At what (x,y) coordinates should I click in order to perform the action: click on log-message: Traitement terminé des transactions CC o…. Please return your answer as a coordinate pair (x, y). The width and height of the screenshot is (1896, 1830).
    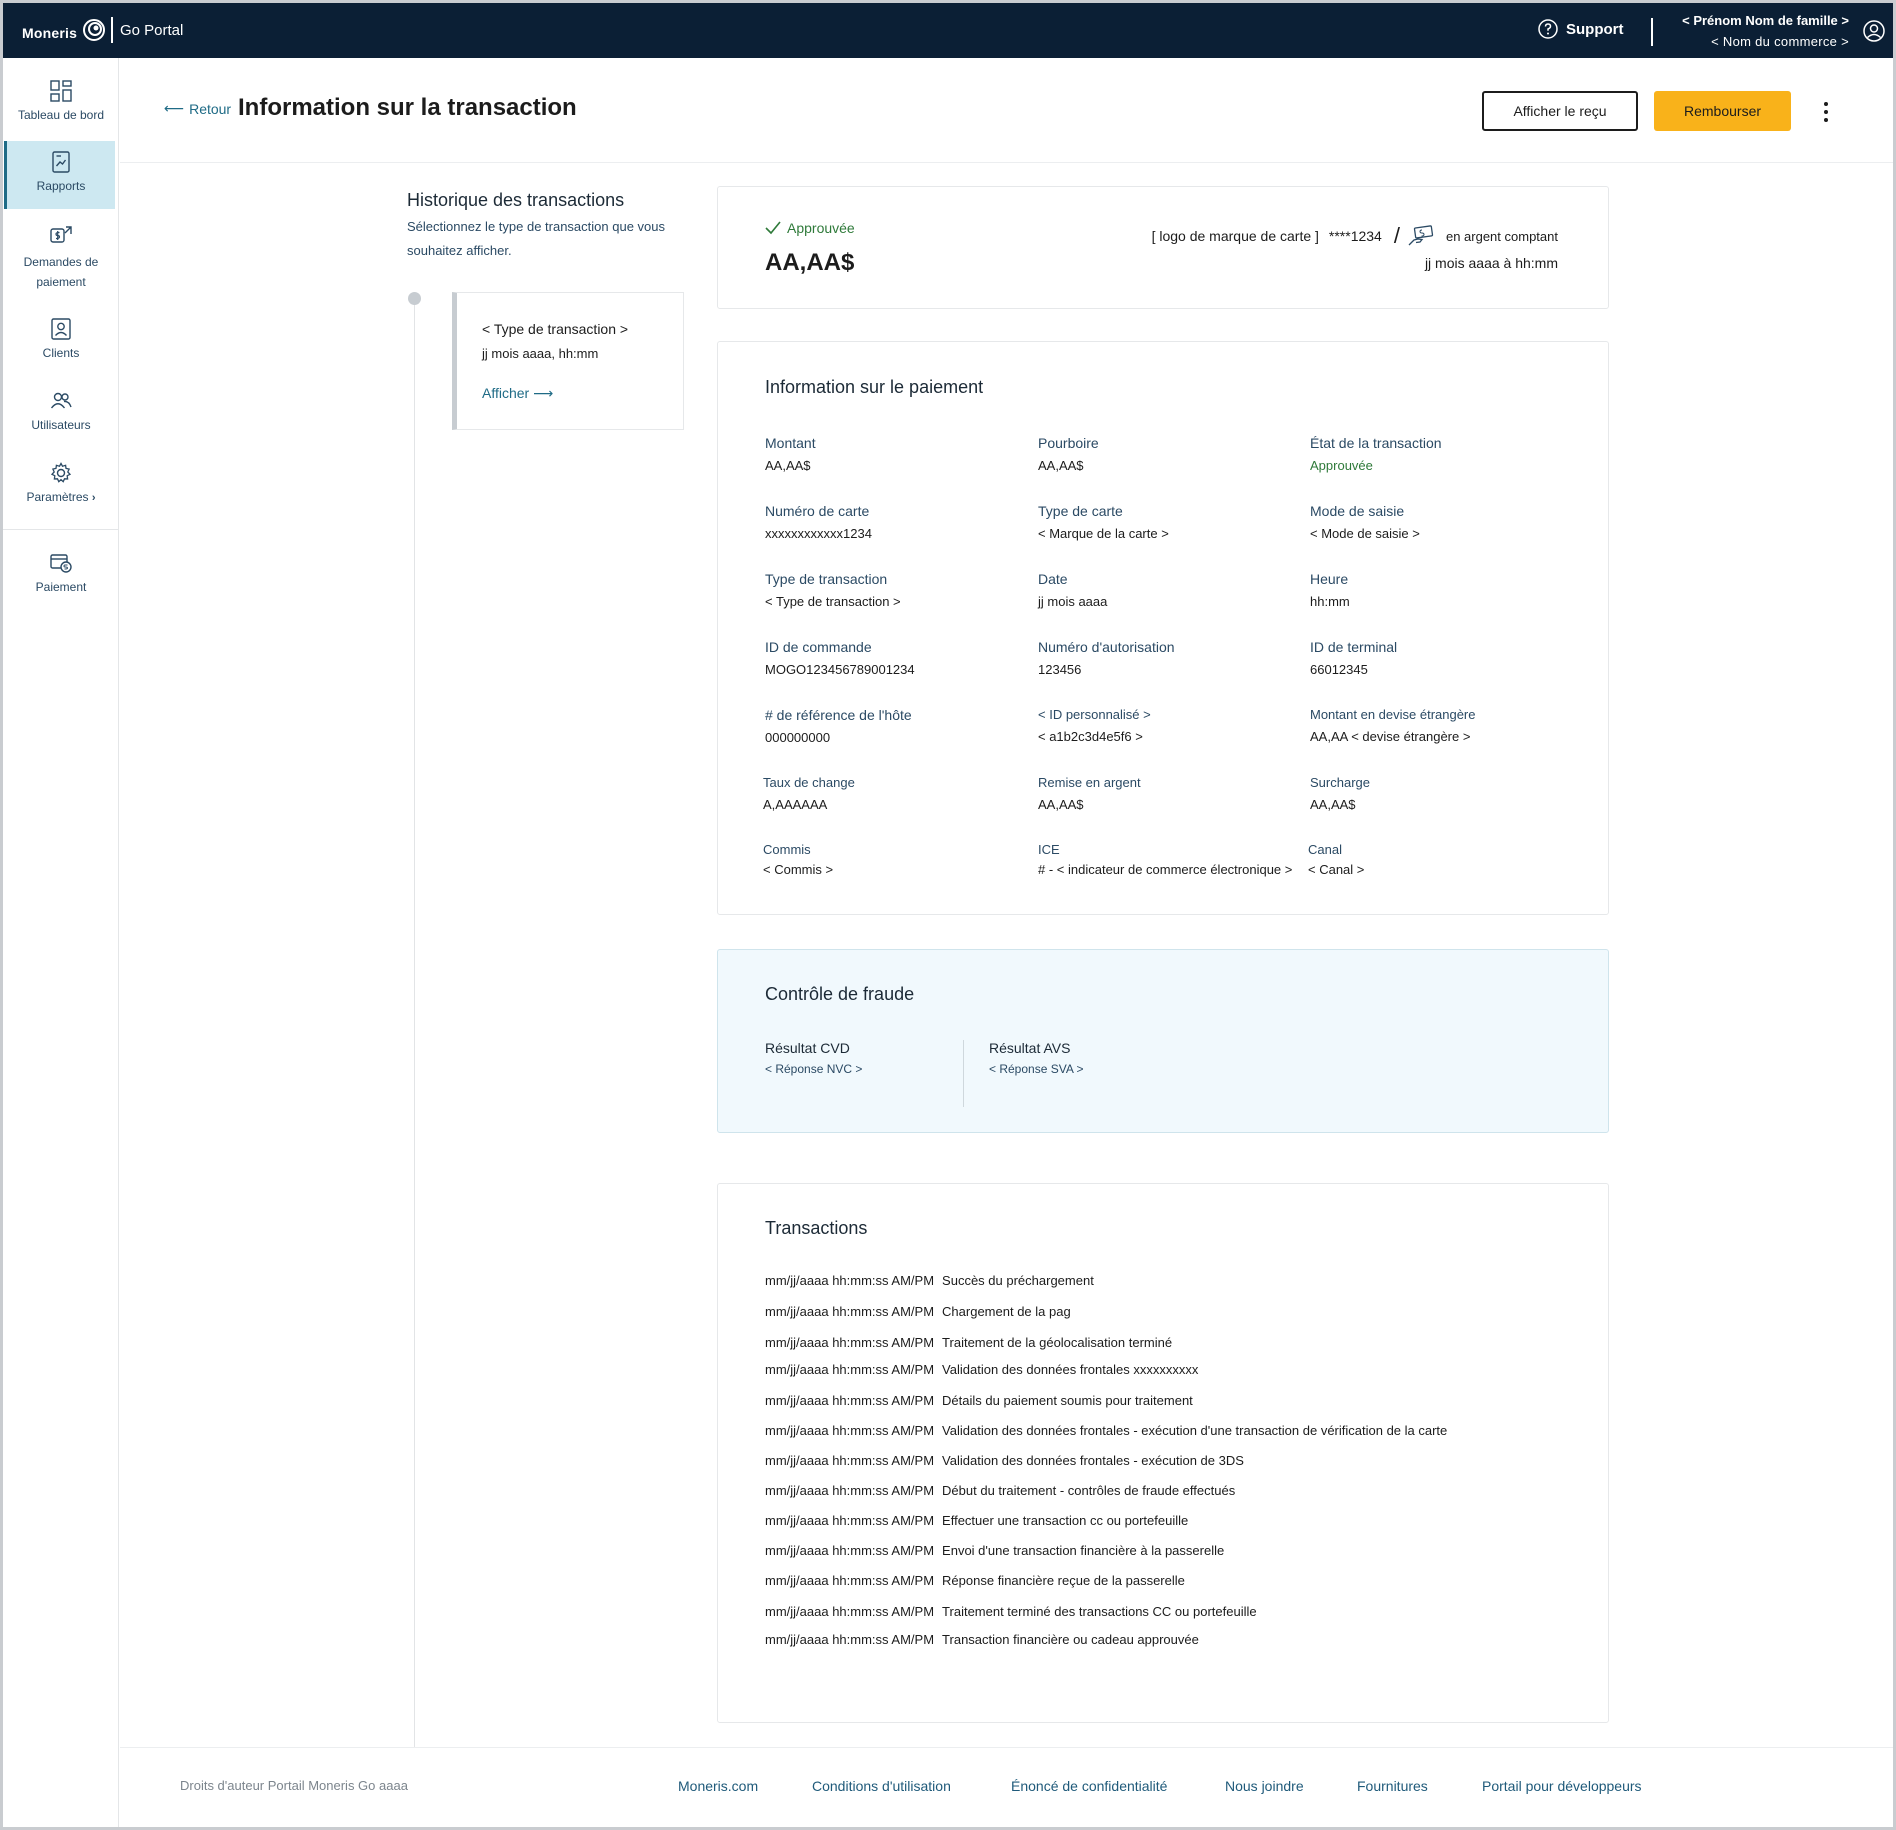
    Looking at the image, I should click on (1099, 1611).